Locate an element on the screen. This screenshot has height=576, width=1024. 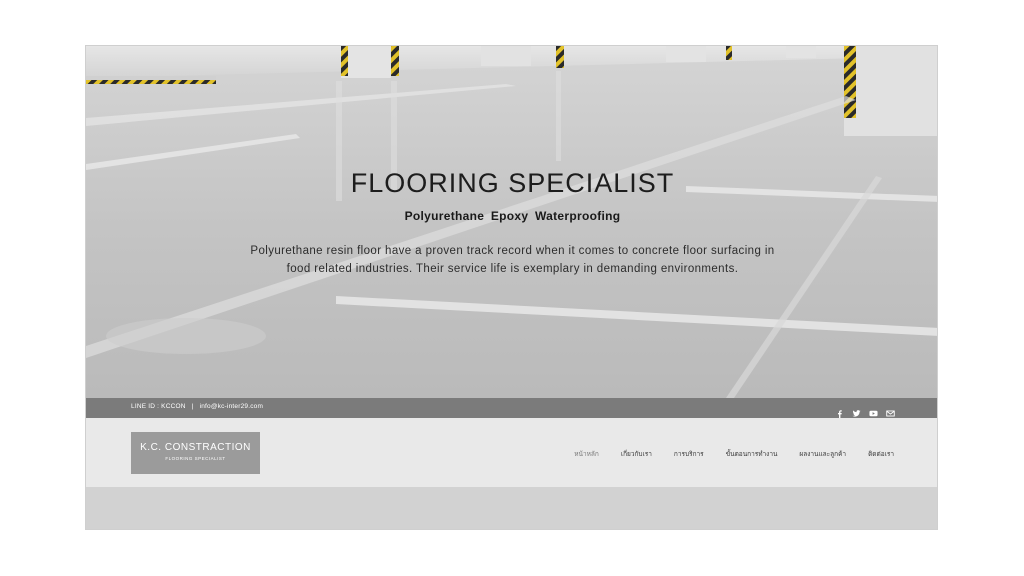
nav-item-process: ขั้นตอนการทำงาน is located at coordinates (752, 454).